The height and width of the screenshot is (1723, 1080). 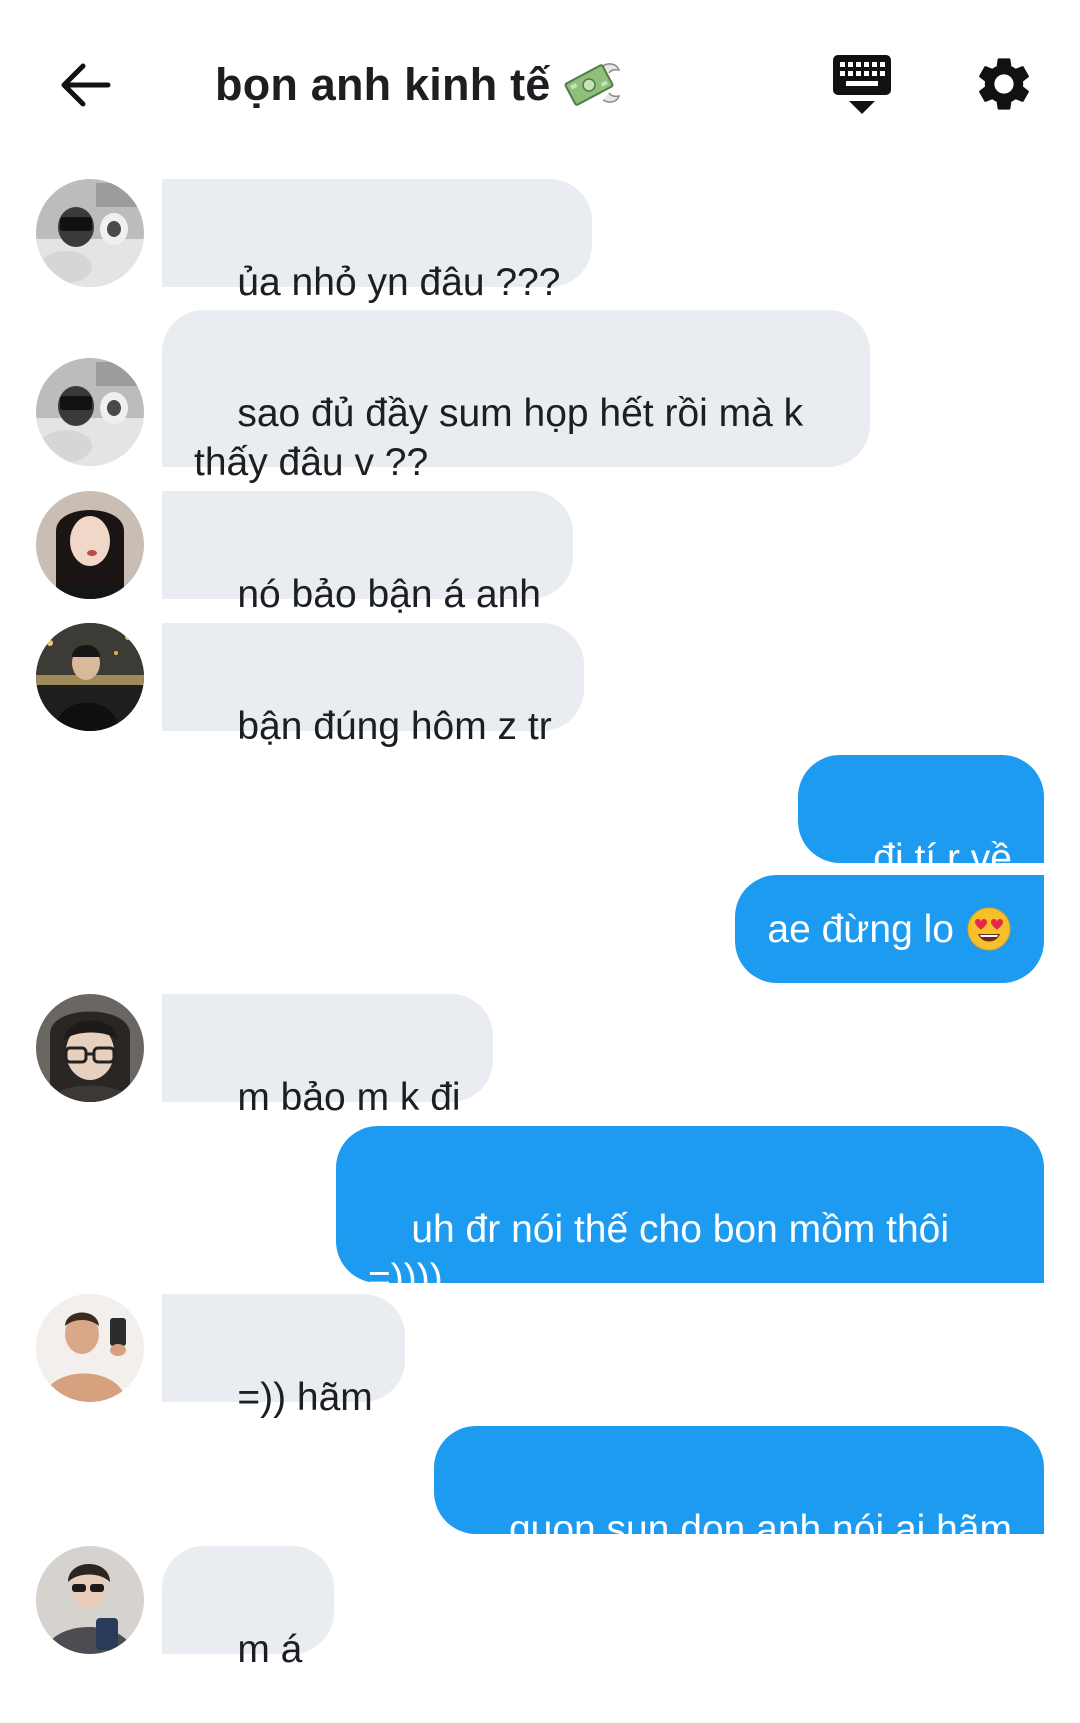 What do you see at coordinates (592, 84) in the screenshot?
I see `money-with-wings-icon` at bounding box center [592, 84].